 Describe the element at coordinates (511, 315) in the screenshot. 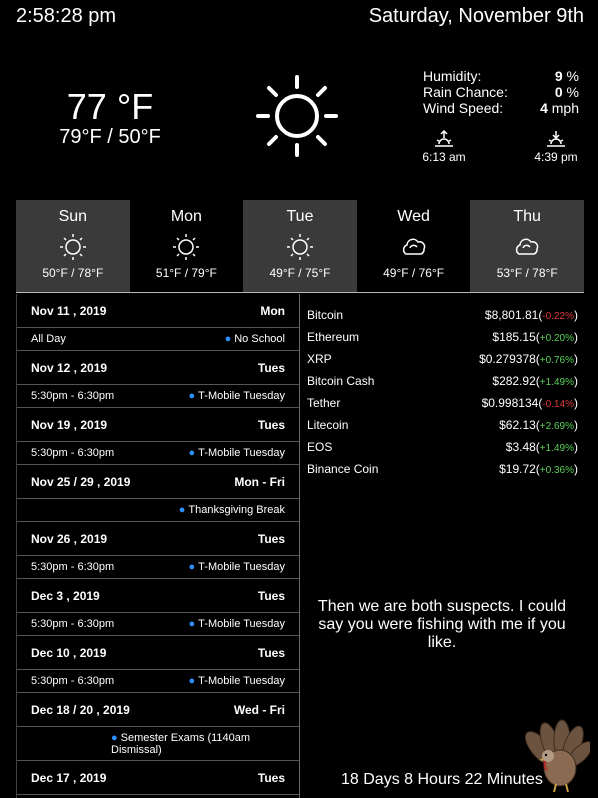

I see `crypto-price: $8,801.81` at that location.